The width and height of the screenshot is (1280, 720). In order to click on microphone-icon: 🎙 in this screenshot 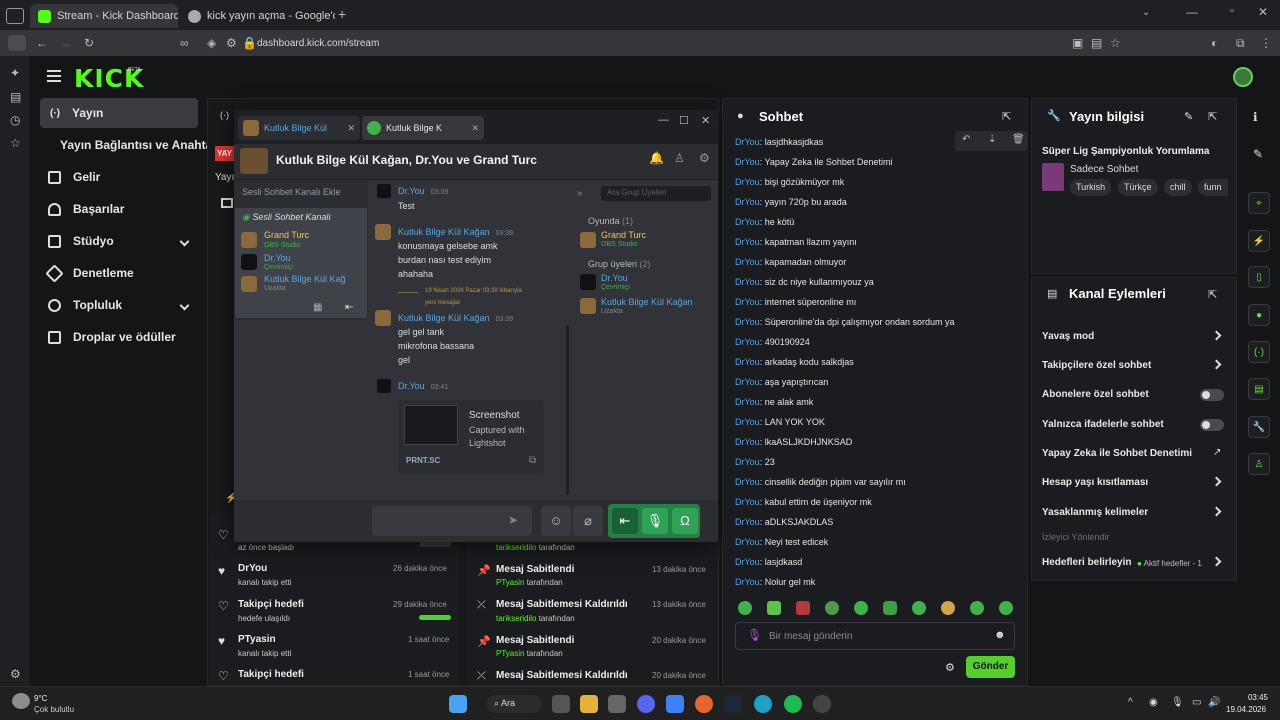, I will do `click(754, 635)`.